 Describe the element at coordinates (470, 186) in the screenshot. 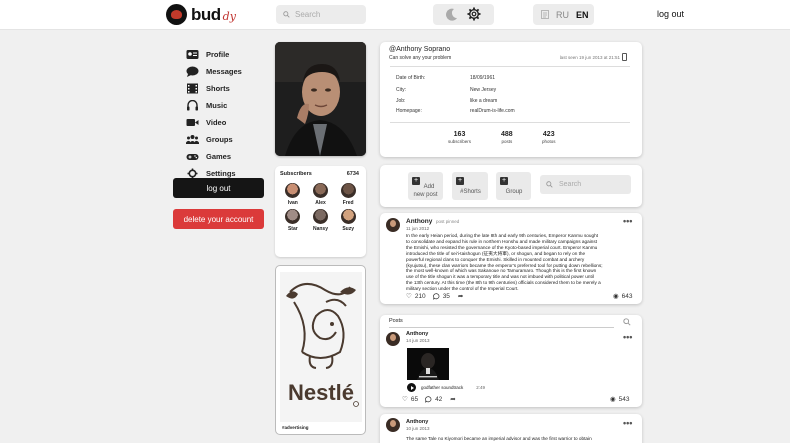

I see `add-shorts-button: + #Shorts` at that location.